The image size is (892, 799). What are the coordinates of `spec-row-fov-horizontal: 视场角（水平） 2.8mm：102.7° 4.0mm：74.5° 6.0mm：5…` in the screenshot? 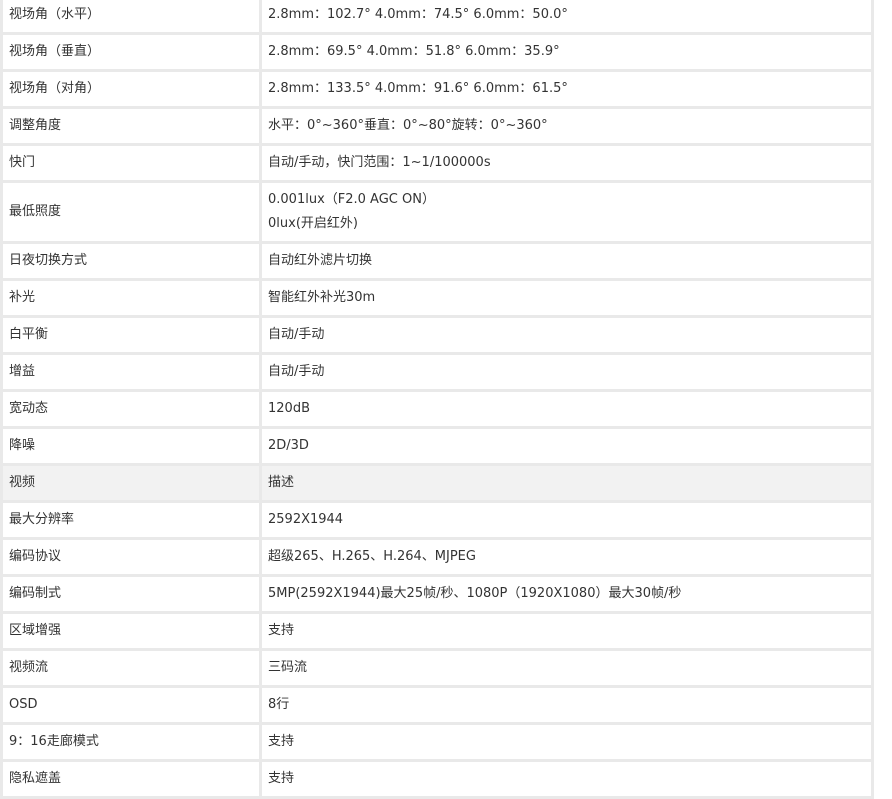 It's located at (437, 16).